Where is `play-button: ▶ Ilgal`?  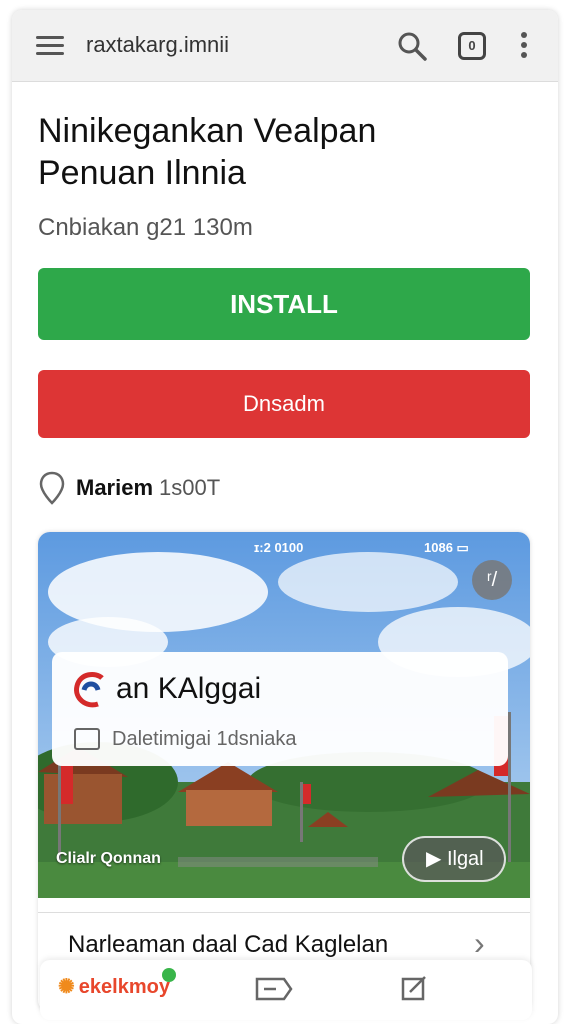 play-button: ▶ Ilgal is located at coordinates (454, 859).